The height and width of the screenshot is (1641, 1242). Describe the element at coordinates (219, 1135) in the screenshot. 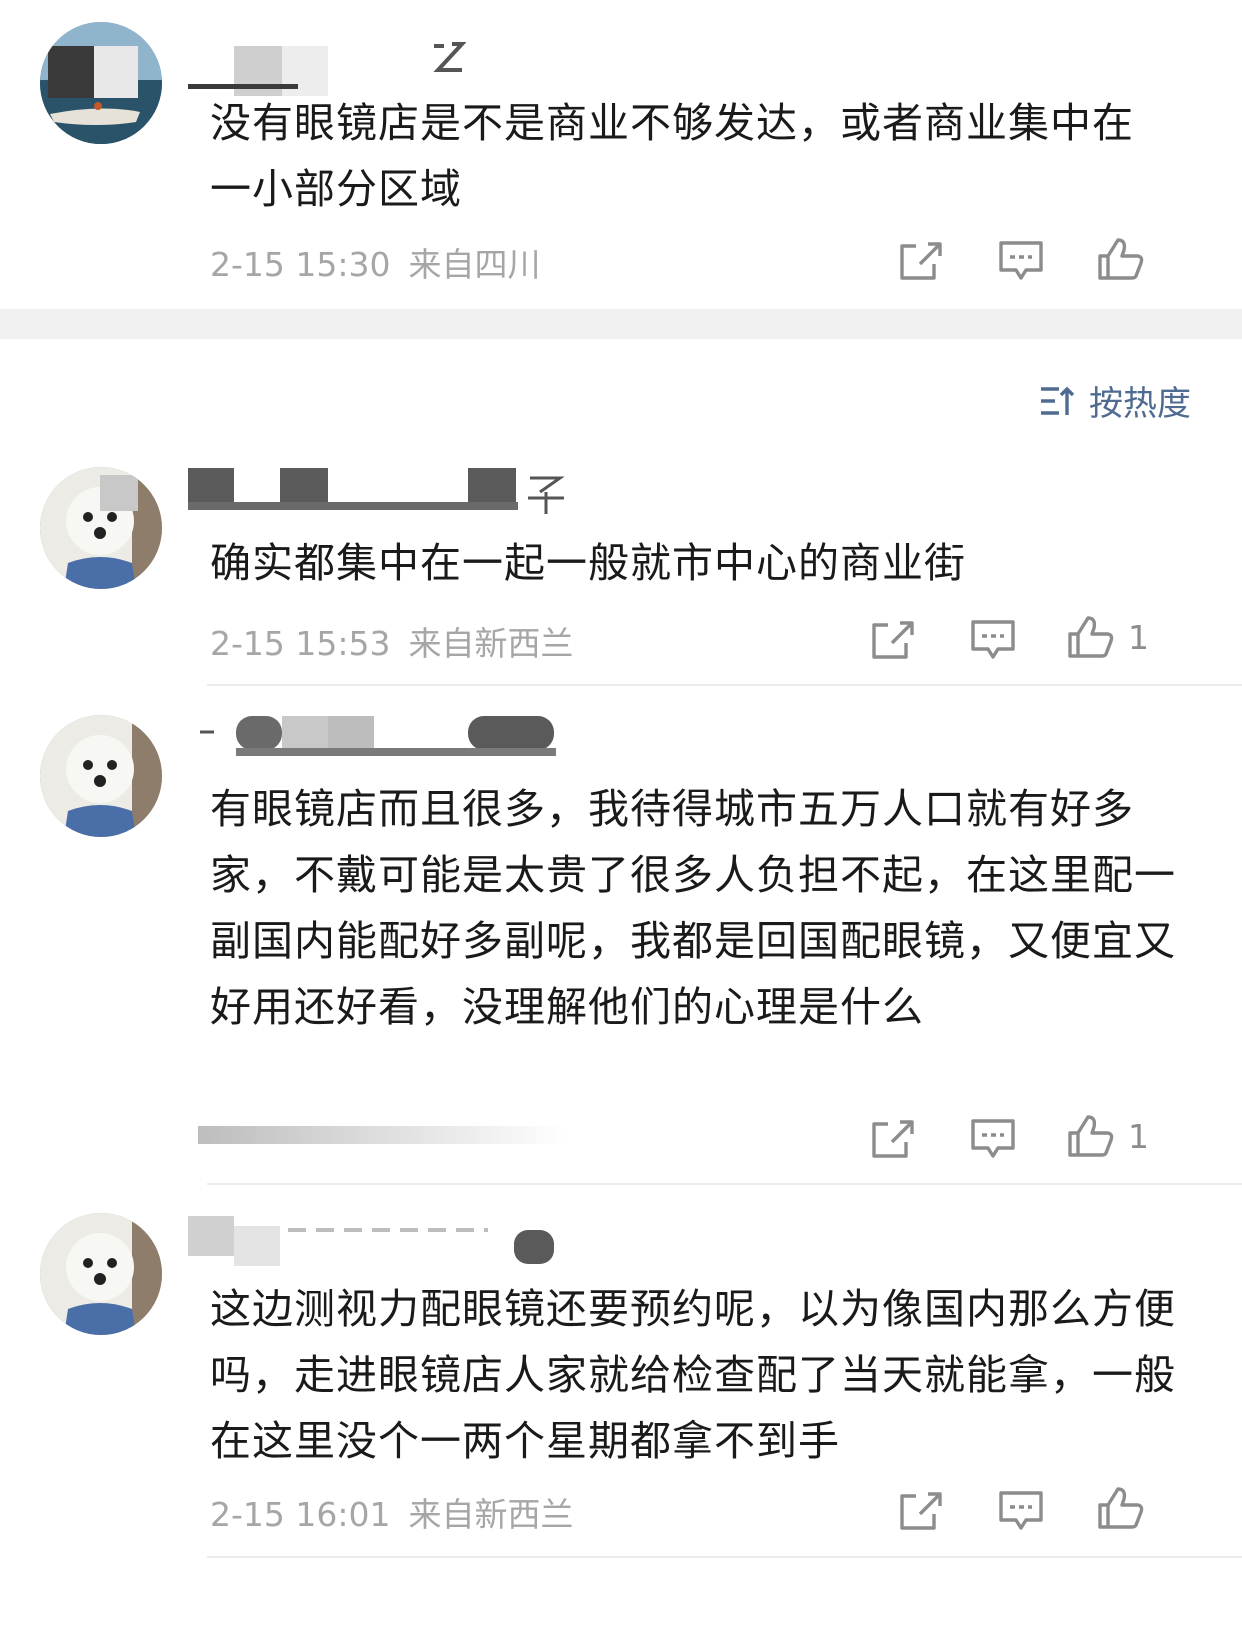

I see `comment-meta` at that location.